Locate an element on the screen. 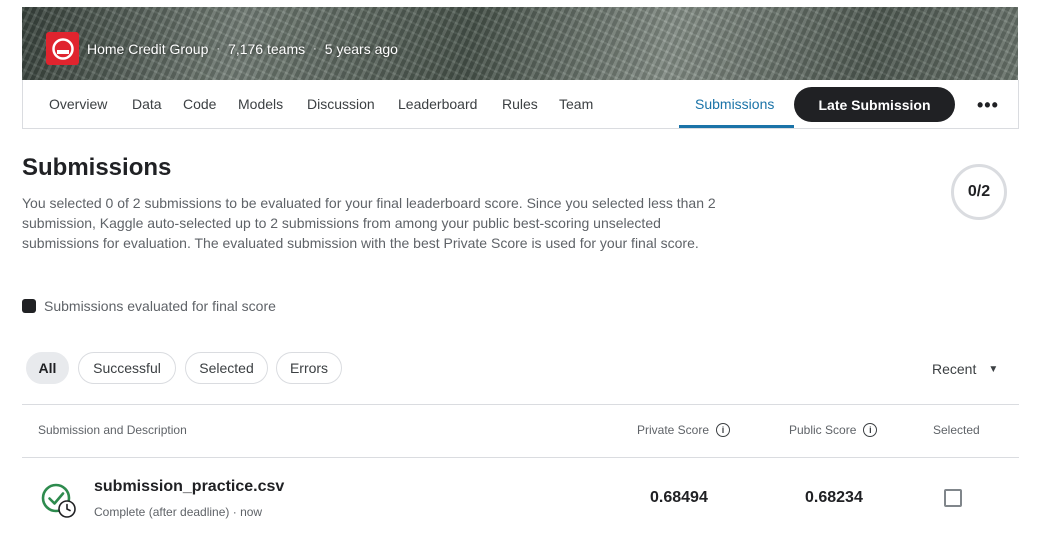 This screenshot has width=1052, height=534. filter-chip-errors: Errors is located at coordinates (309, 368).